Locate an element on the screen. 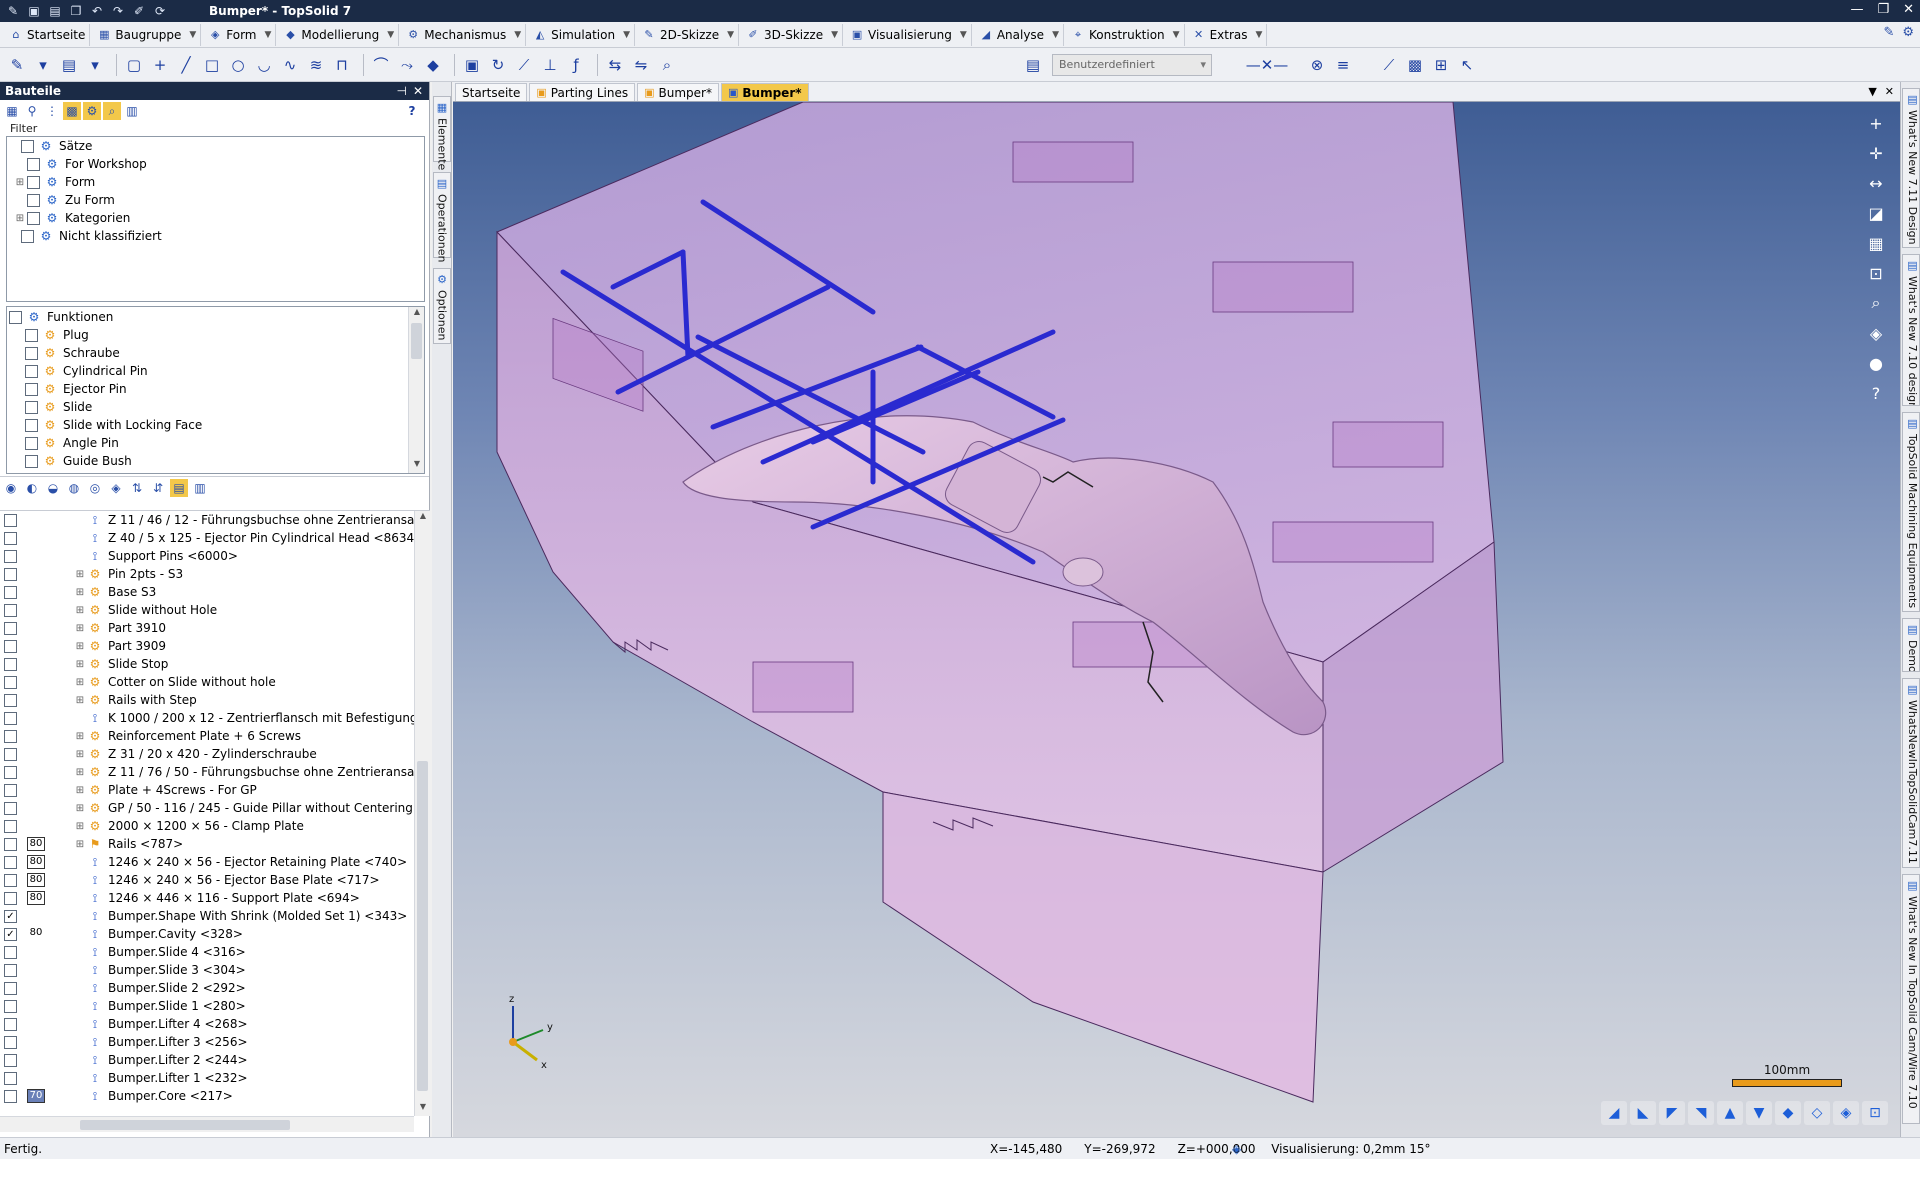  tree-icon: ▦ is located at coordinates (12, 111).